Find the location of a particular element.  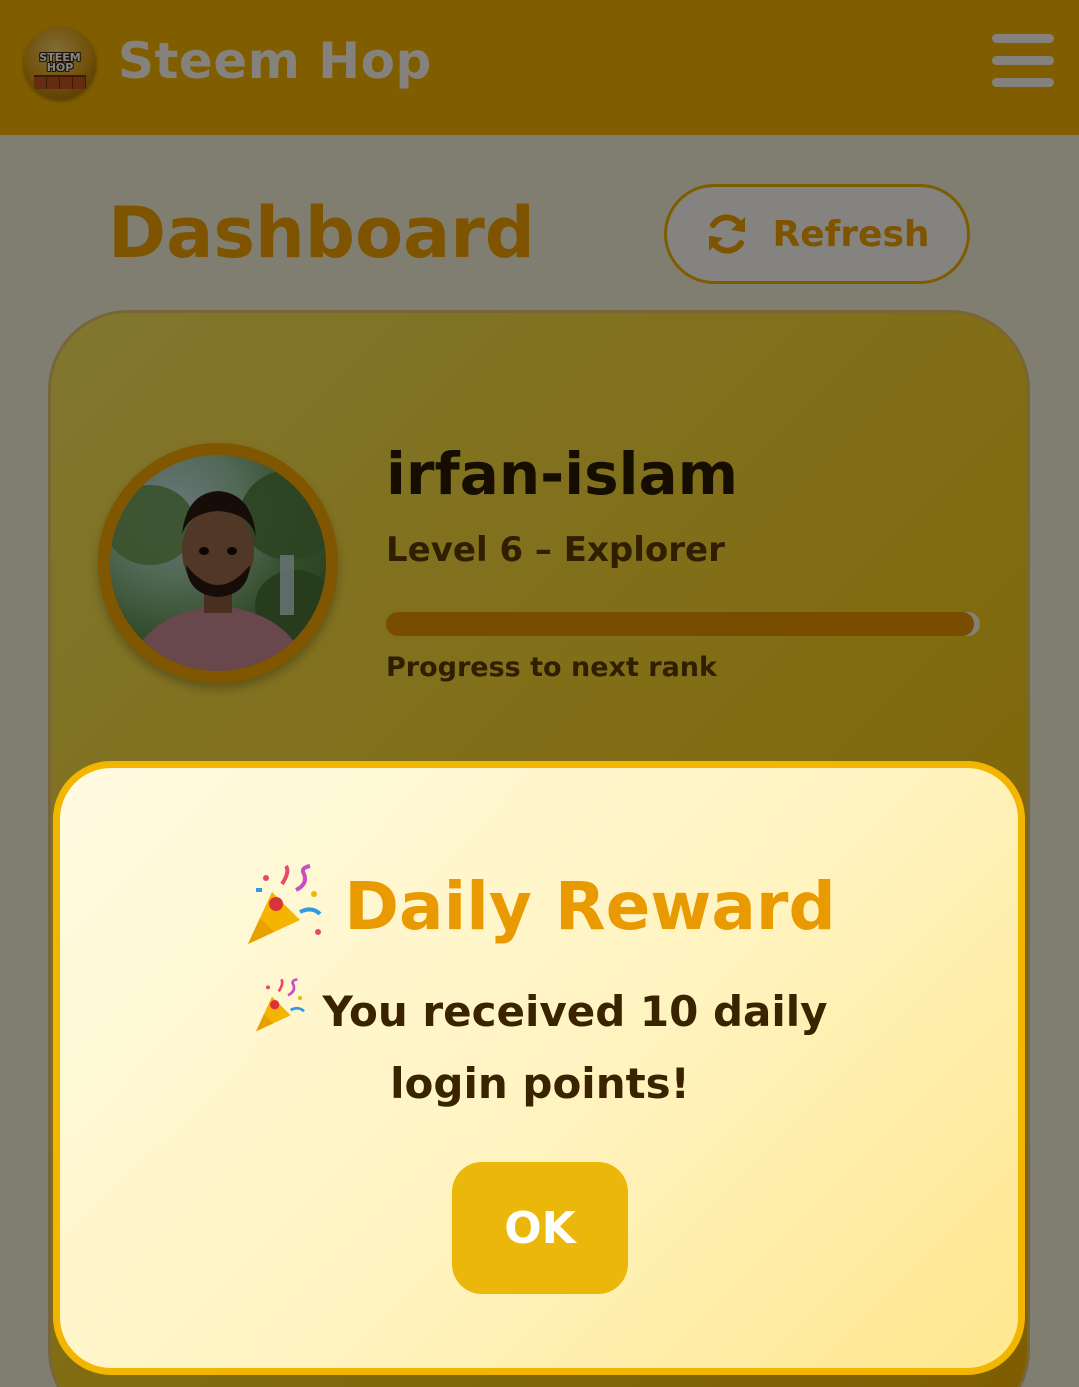

dialog-title: Daily Reward is located at coordinates (539, 906).